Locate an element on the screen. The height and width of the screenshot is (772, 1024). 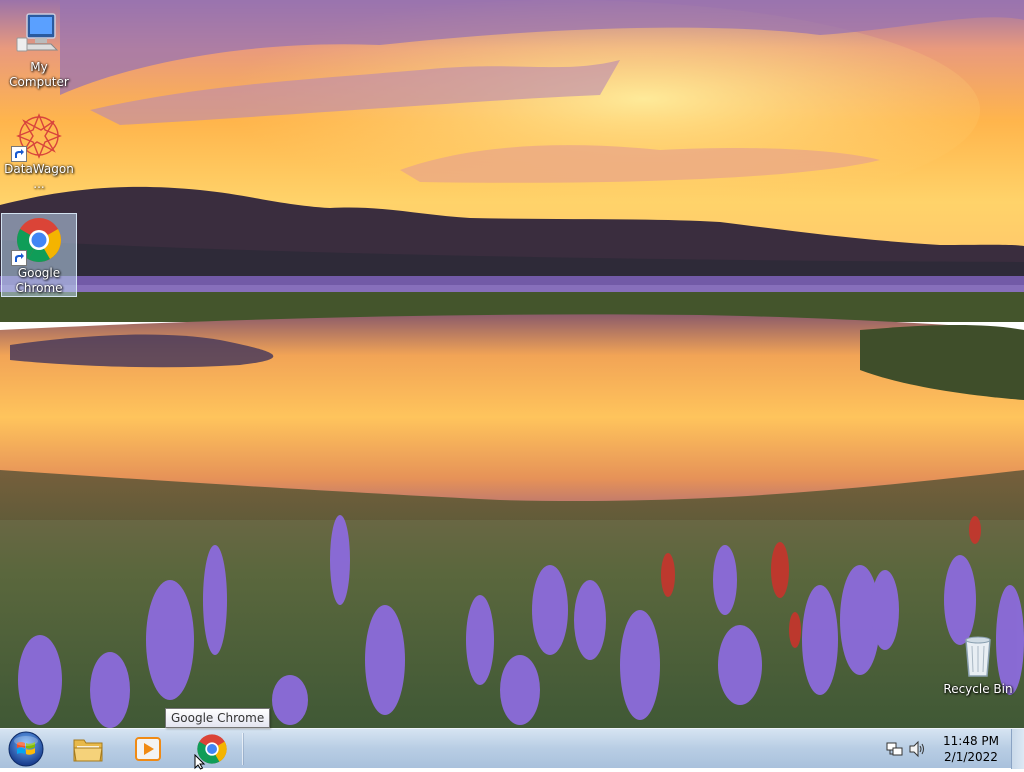
datawagon-icon is located at coordinates (37, 137).